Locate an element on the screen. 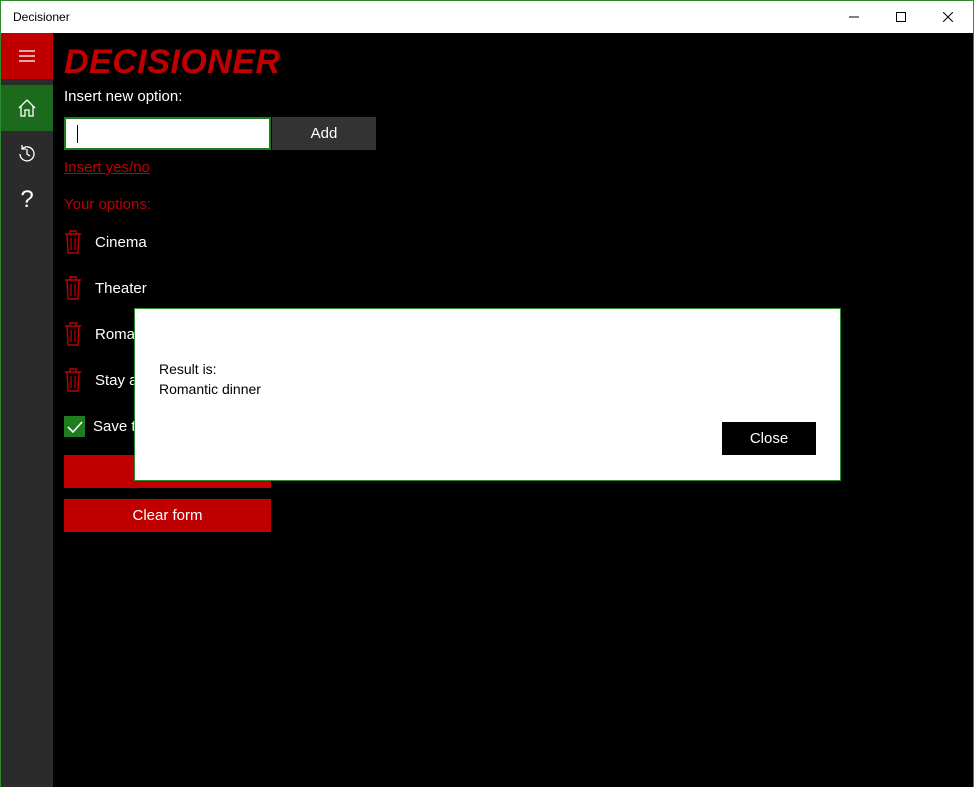  sidebar-item-history is located at coordinates (27, 154).